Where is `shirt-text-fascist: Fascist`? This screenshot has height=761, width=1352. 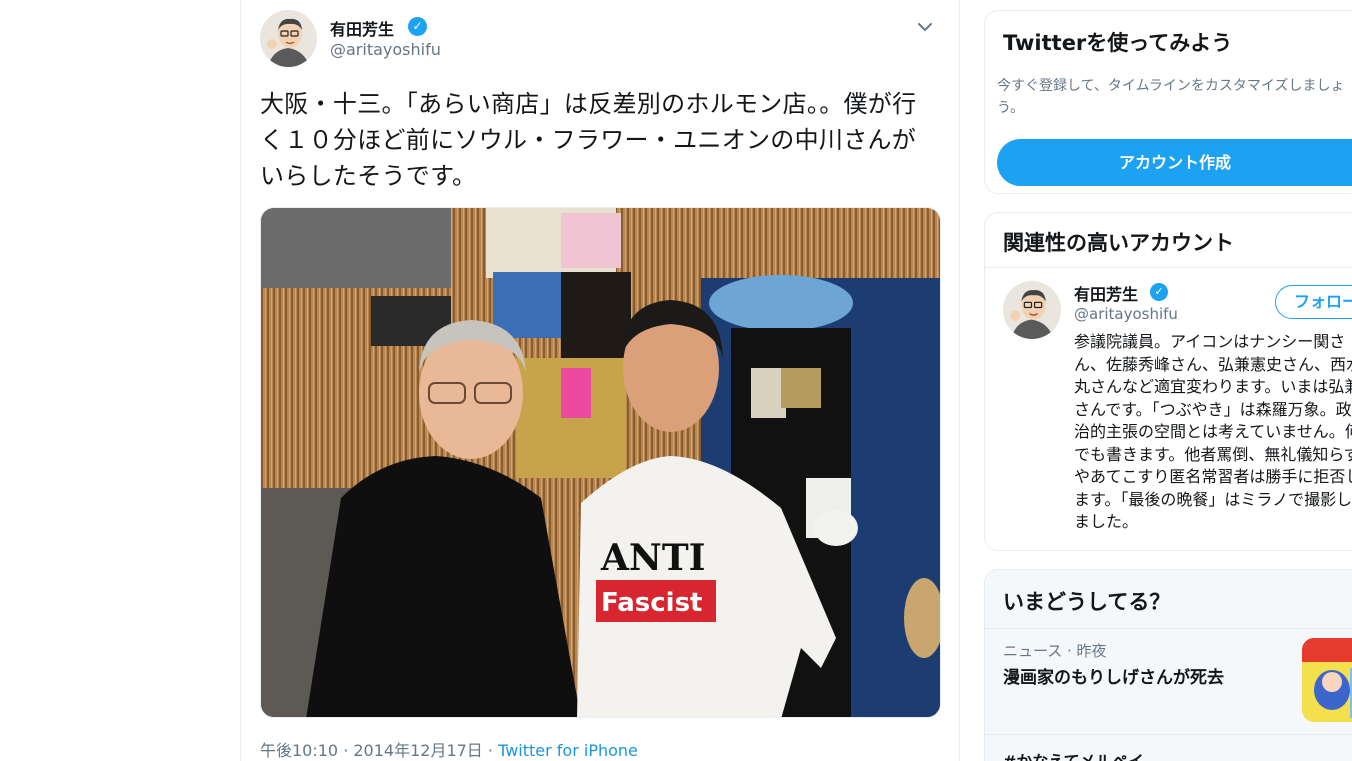 shirt-text-fascist: Fascist is located at coordinates (652, 603).